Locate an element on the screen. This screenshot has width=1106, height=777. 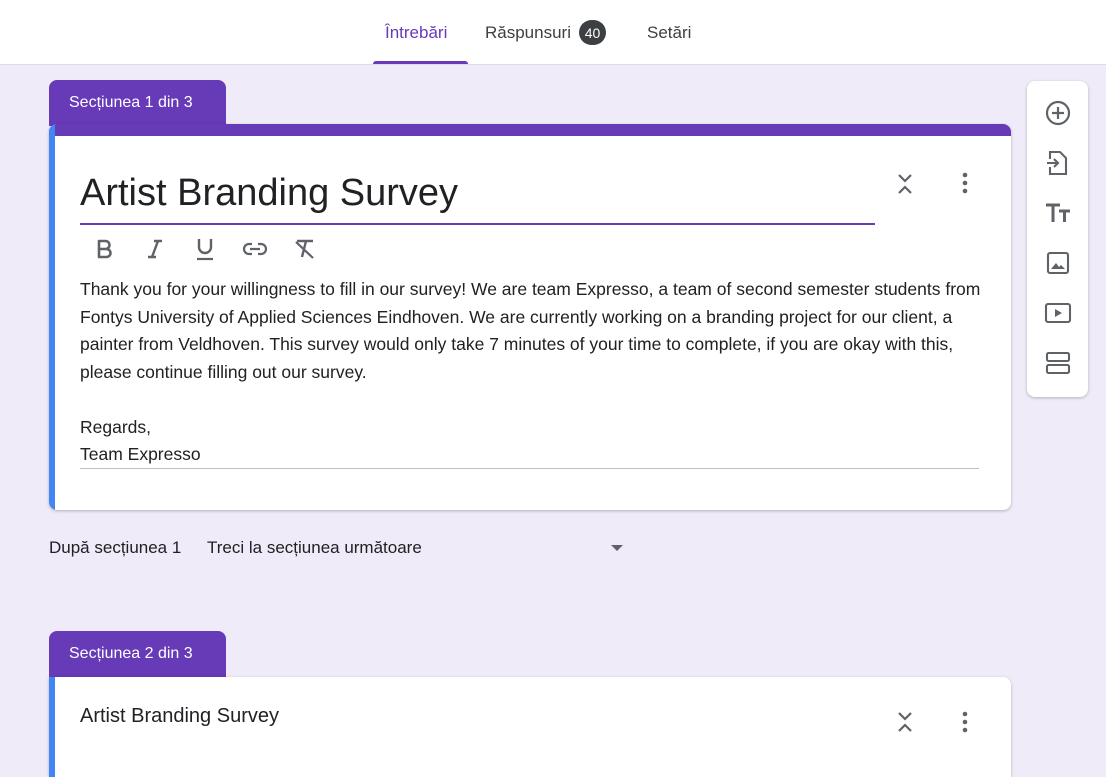
import-questions-icon is located at coordinates (1057, 163).